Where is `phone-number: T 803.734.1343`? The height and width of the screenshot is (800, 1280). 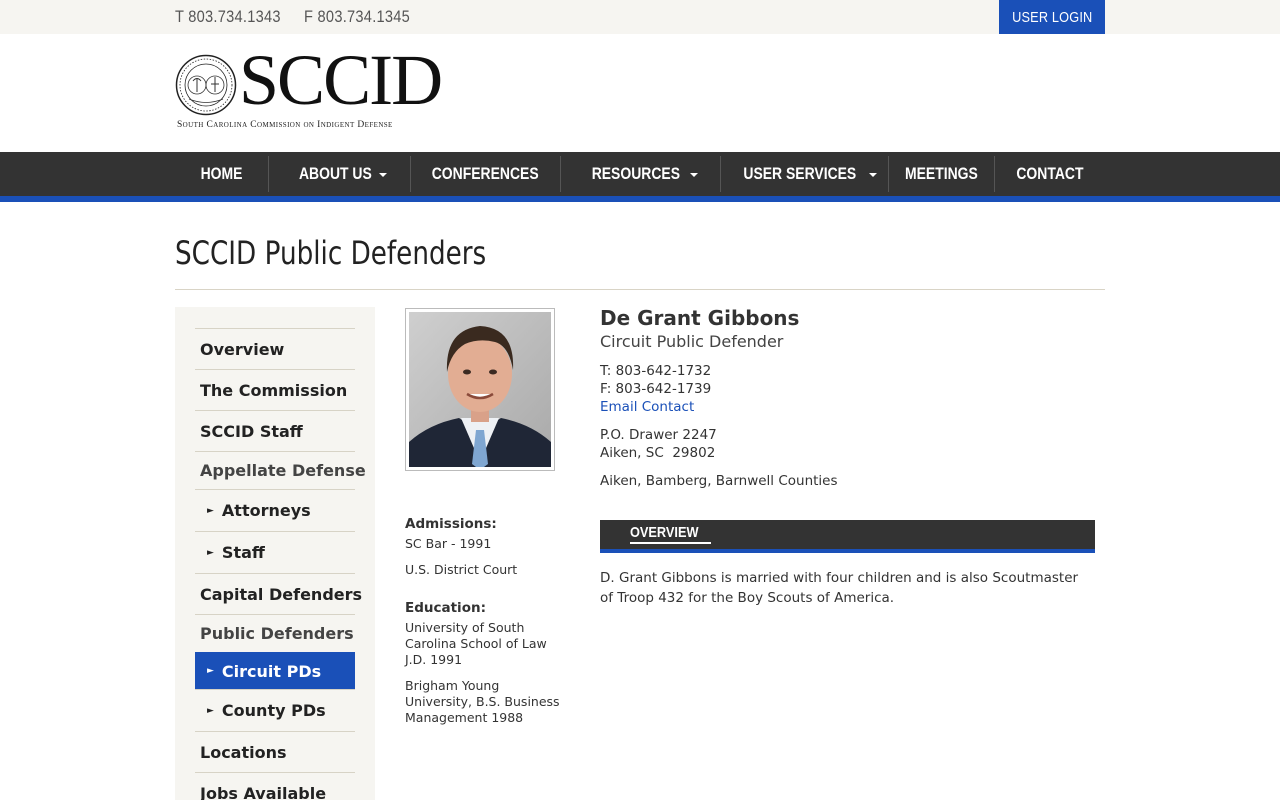 phone-number: T 803.734.1343 is located at coordinates (228, 16).